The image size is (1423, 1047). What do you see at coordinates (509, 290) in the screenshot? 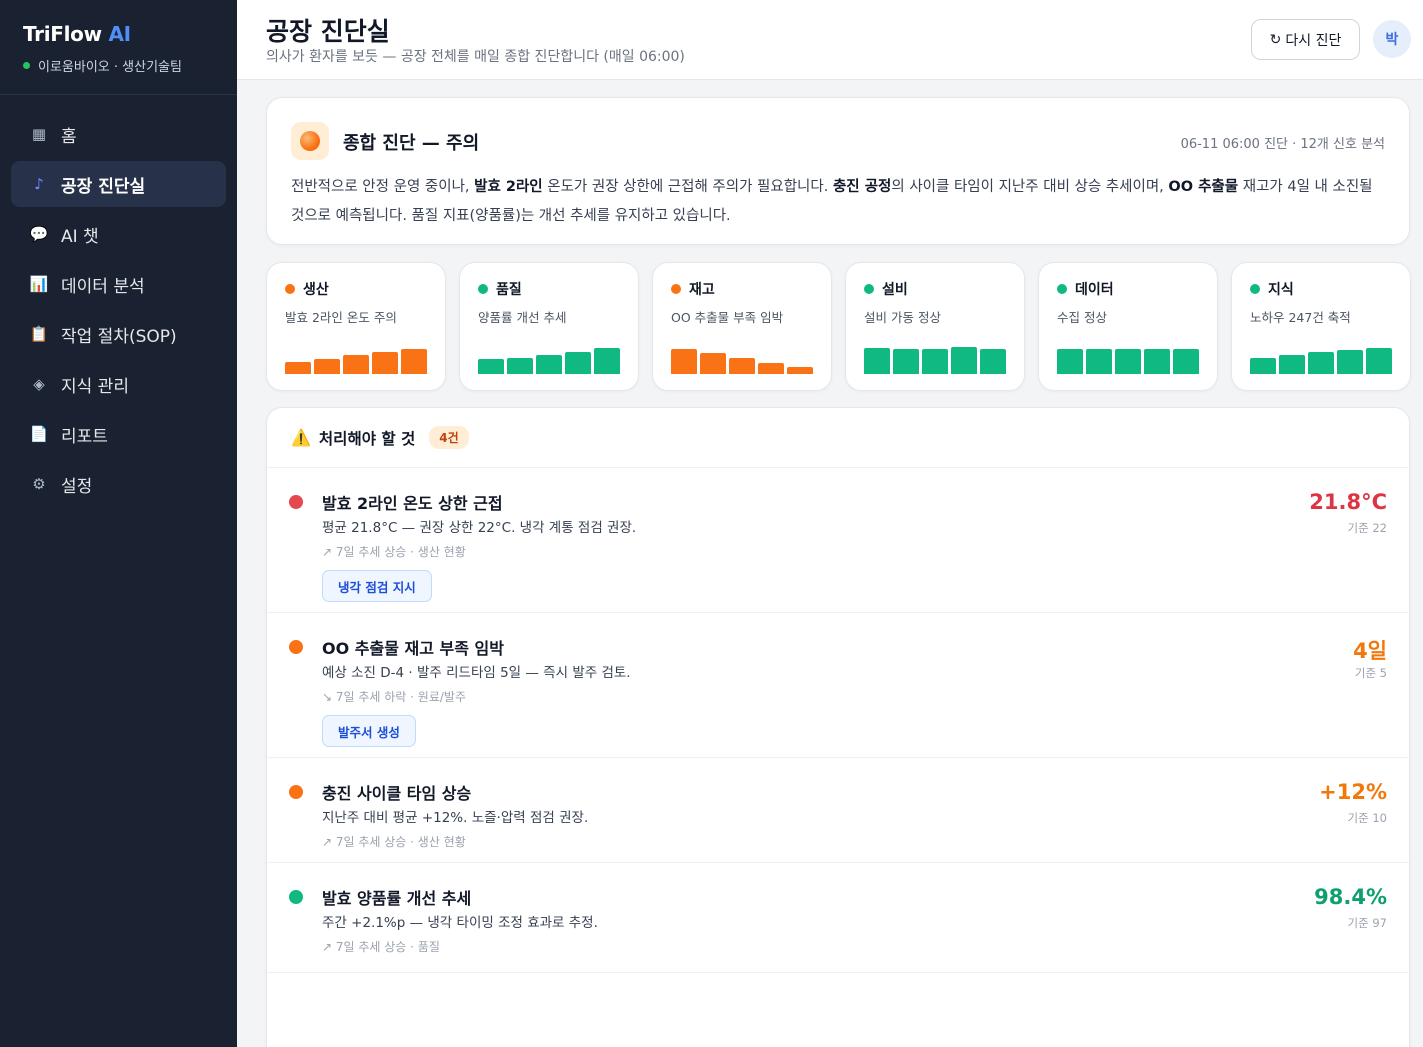
I see `category-name: 품질` at bounding box center [509, 290].